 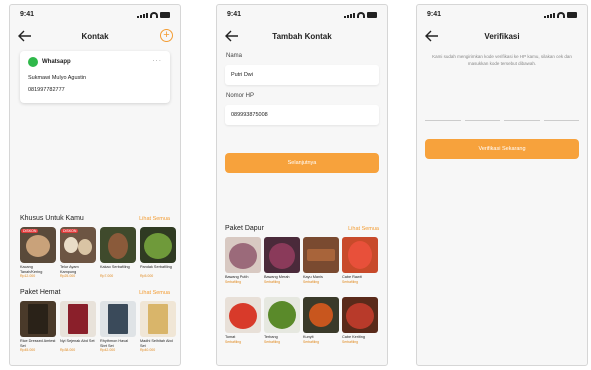 I want to click on product-card: Kakao Serbafiling Rp7.000, so click(x=118, y=252).